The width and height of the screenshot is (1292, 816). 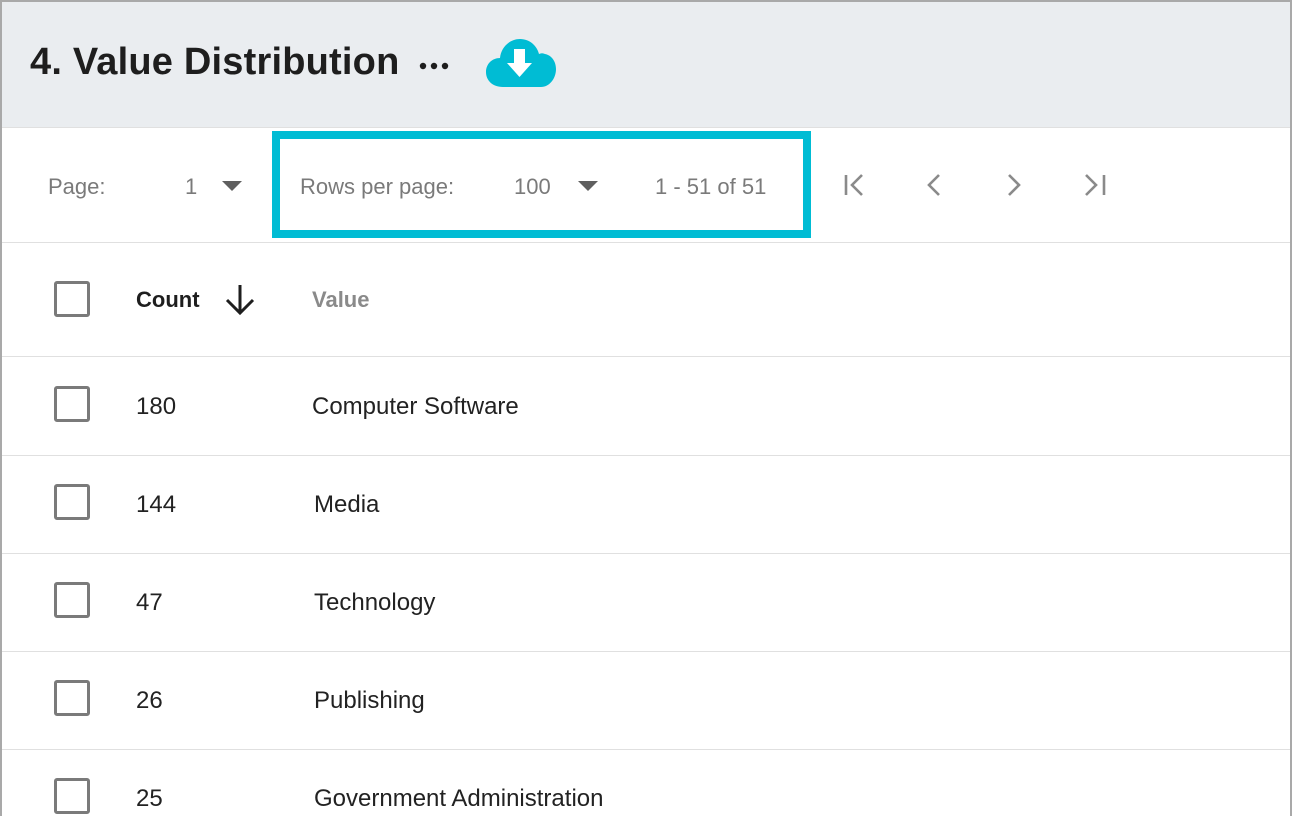 What do you see at coordinates (532, 187) in the screenshot?
I see `rows-per-page-select-value: 100` at bounding box center [532, 187].